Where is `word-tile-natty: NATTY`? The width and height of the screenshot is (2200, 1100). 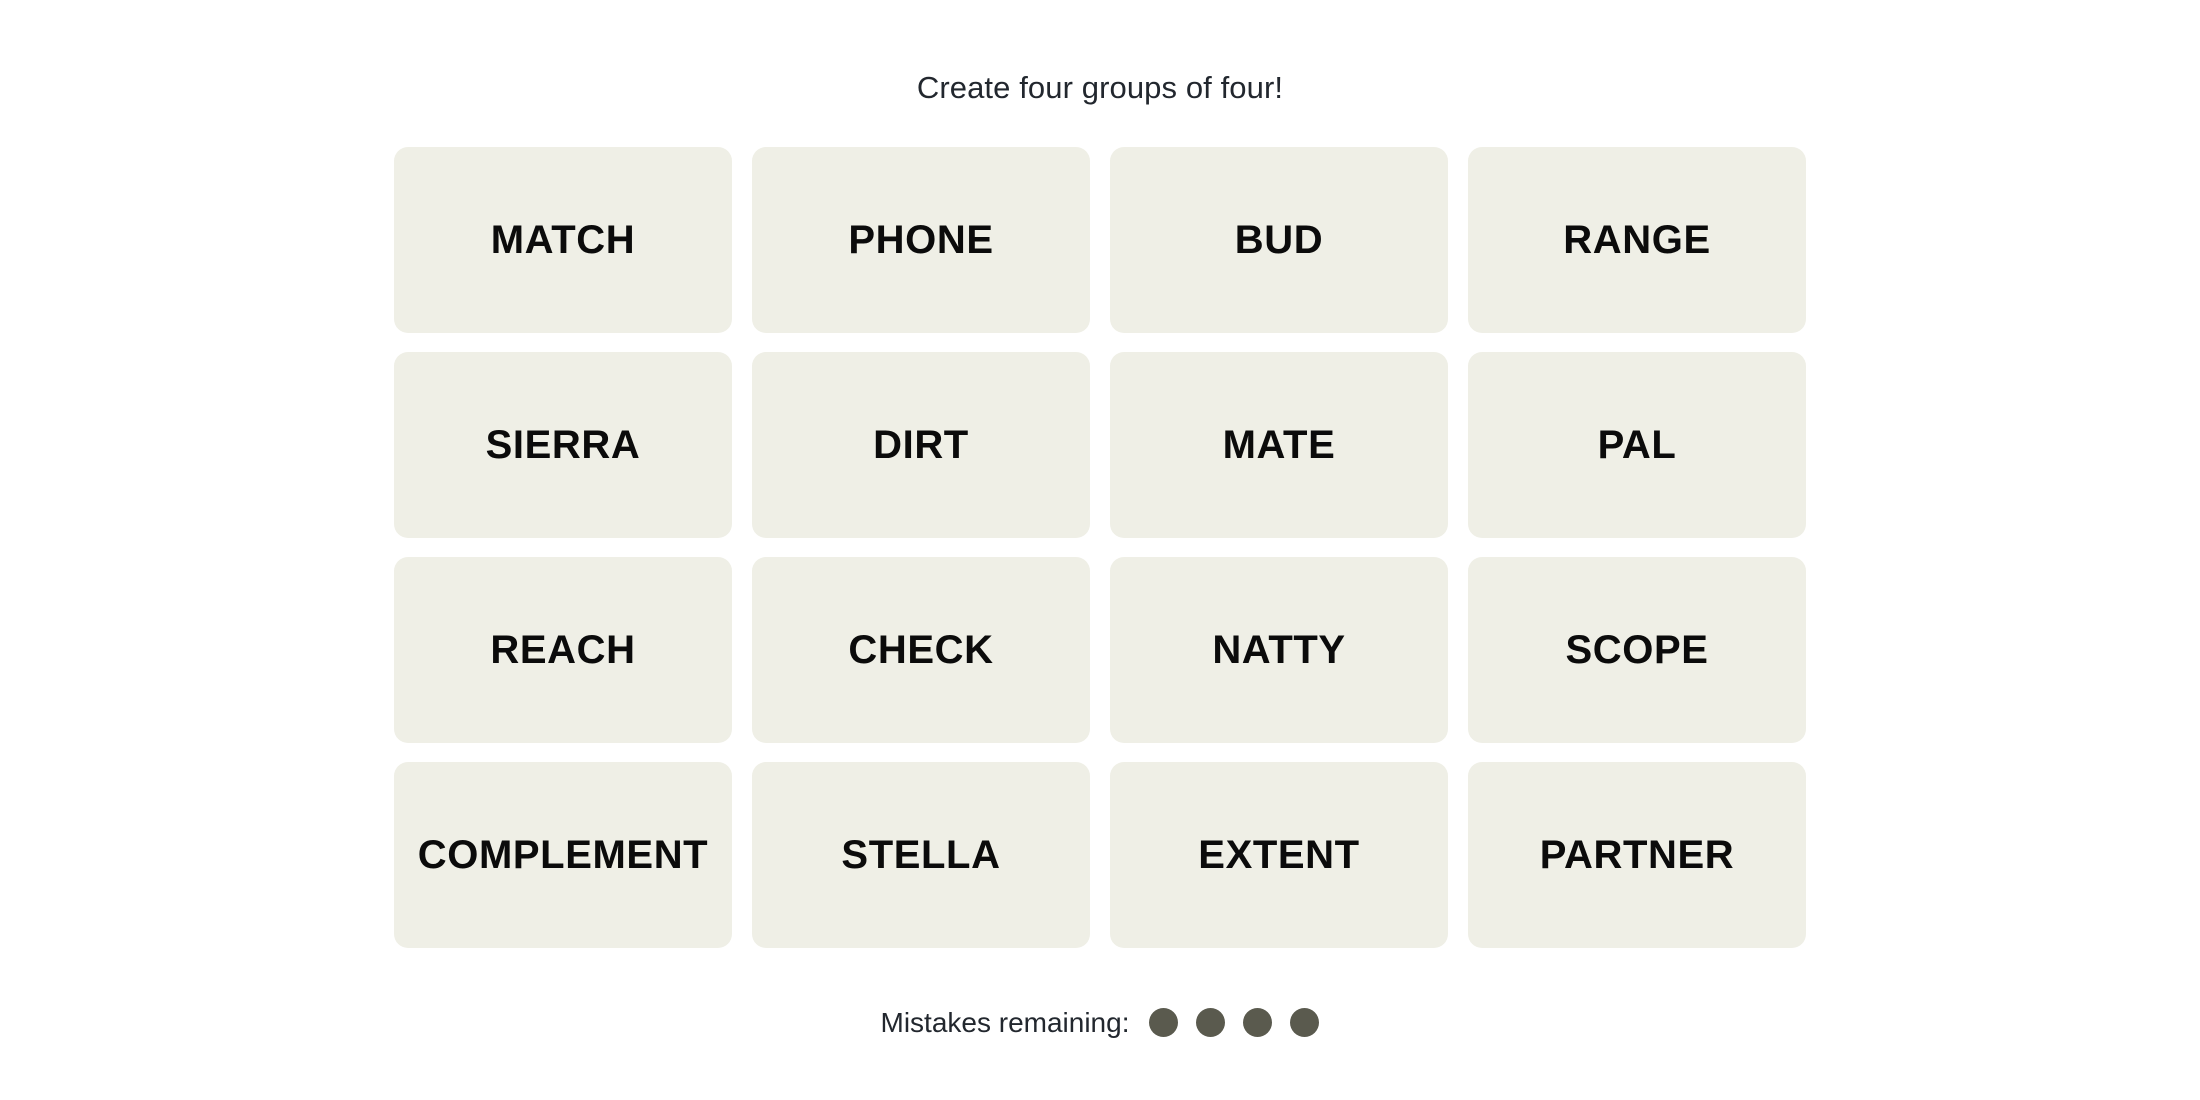 word-tile-natty: NATTY is located at coordinates (1279, 650).